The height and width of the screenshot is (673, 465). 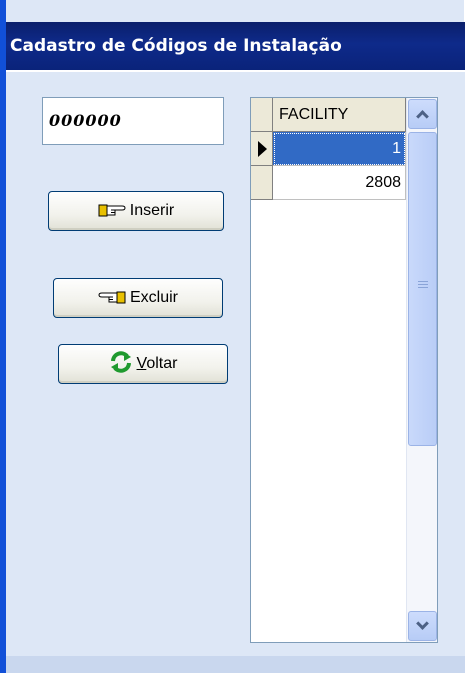 I want to click on scroll-up-button, so click(x=422, y=114).